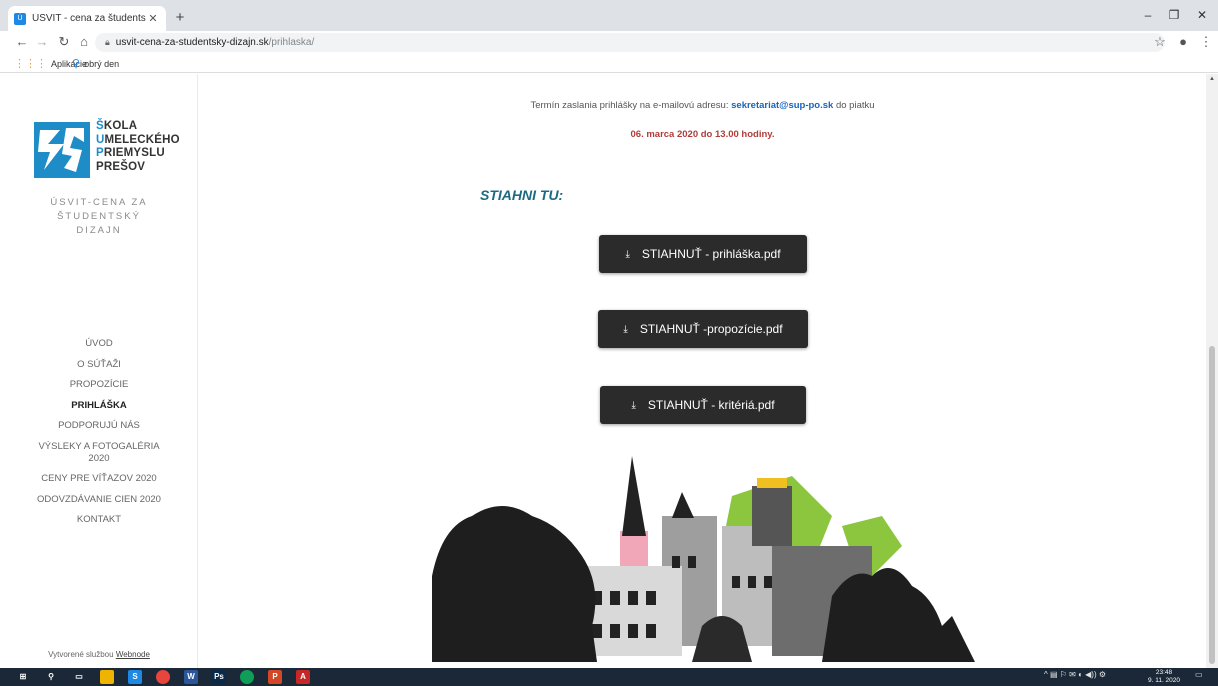 This screenshot has height=686, width=1218. I want to click on download-heading: STIAHNI TU:, so click(522, 195).